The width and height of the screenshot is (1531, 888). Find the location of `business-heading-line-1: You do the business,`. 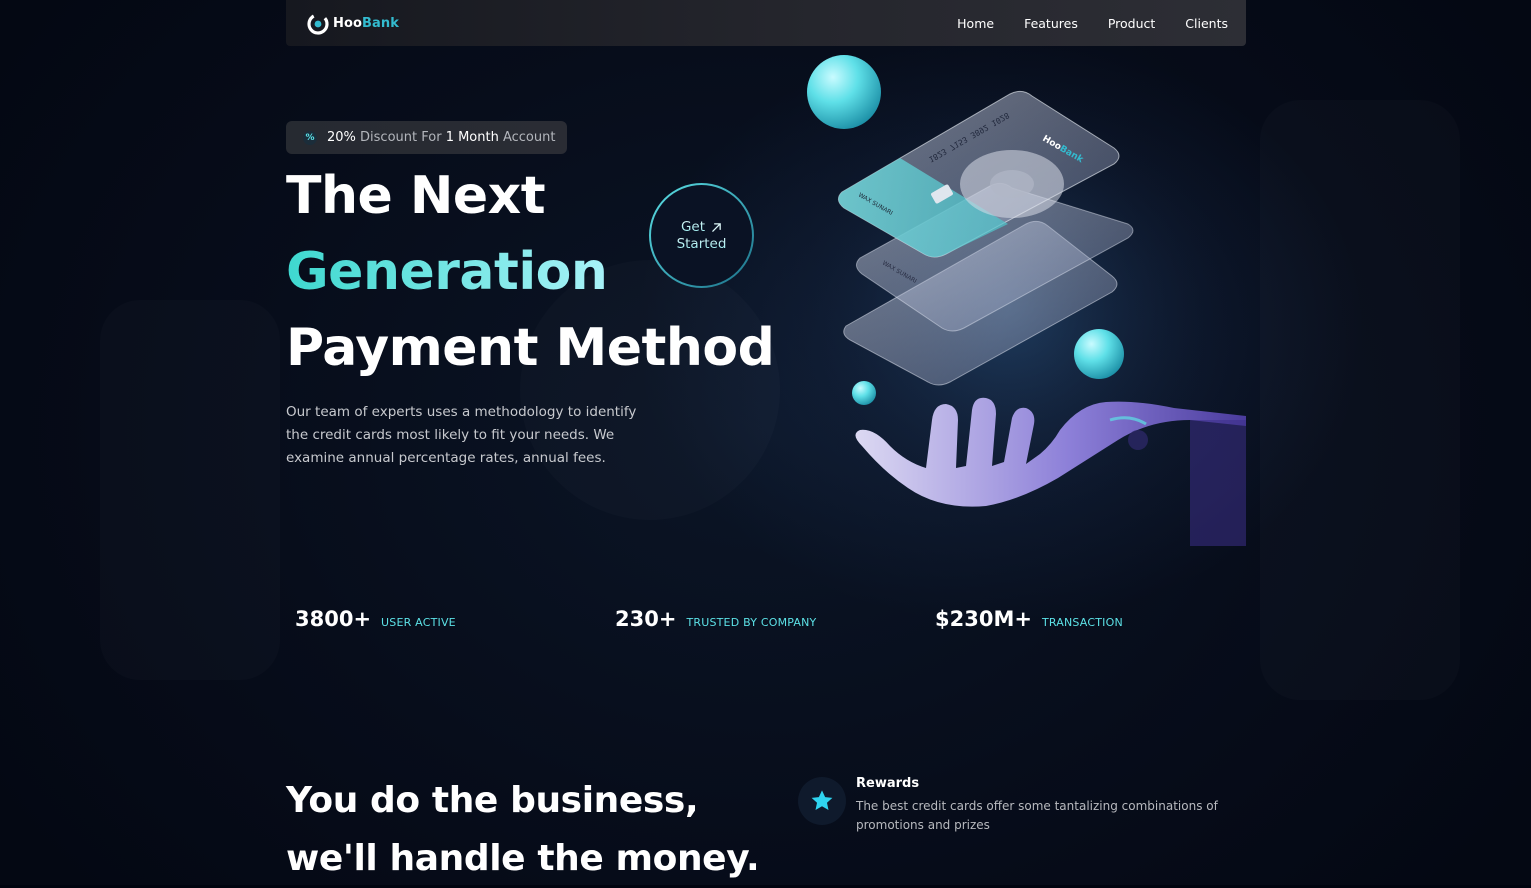

business-heading-line-1: You do the business, is located at coordinates (492, 800).